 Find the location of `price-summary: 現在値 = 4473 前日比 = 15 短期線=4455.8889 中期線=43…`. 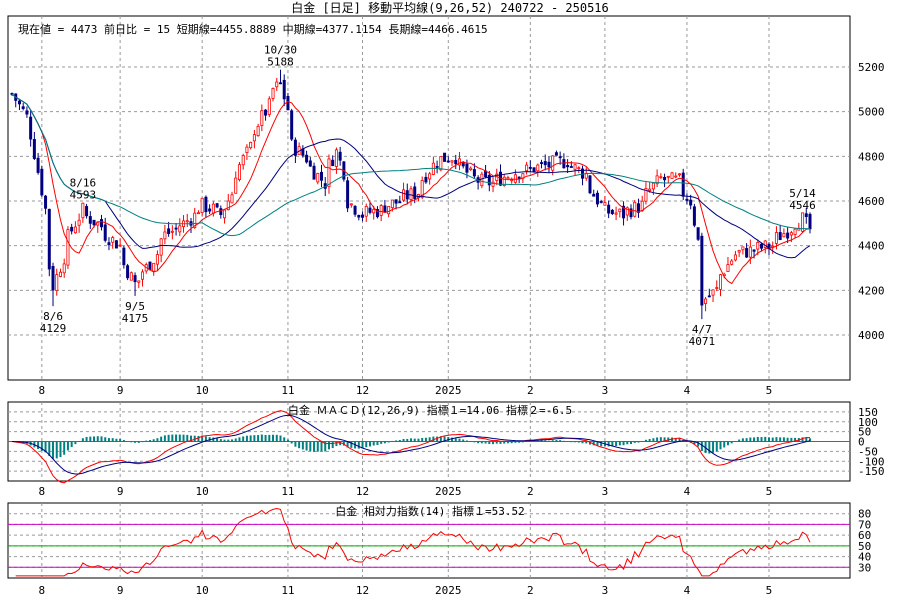

price-summary: 現在値 = 4473 前日比 = 15 短期線=4455.8889 中期線=43… is located at coordinates (253, 29).